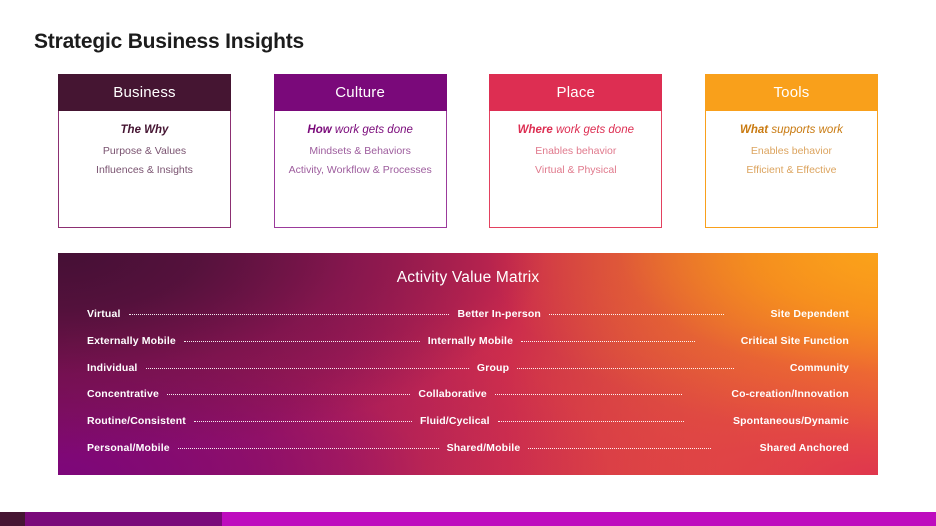 The width and height of the screenshot is (936, 526). What do you see at coordinates (593, 130) in the screenshot?
I see `pillar-card-lead-rest-place: work gets done` at bounding box center [593, 130].